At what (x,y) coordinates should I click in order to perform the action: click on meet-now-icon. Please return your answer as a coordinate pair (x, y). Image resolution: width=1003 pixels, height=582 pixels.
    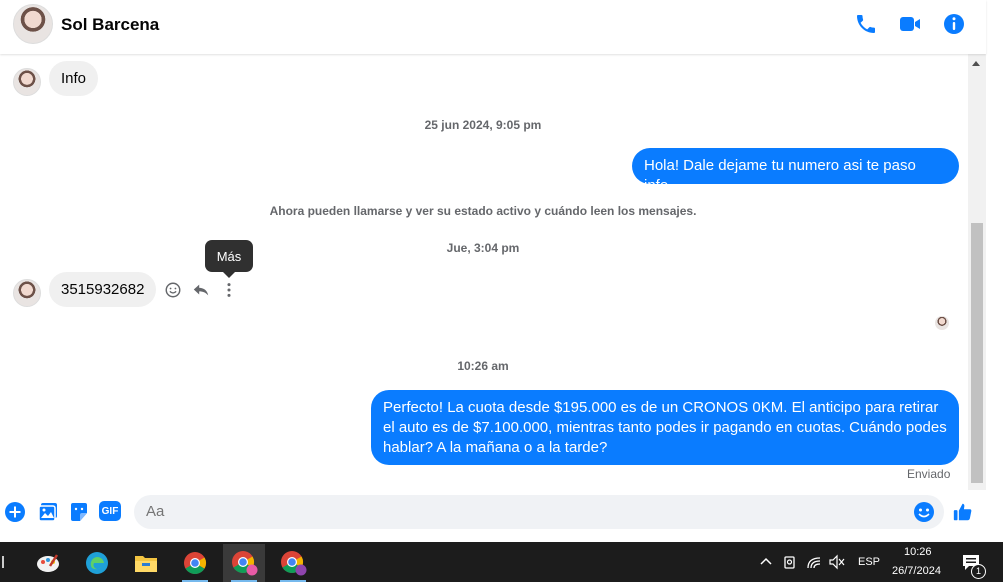
    Looking at the image, I should click on (790, 562).